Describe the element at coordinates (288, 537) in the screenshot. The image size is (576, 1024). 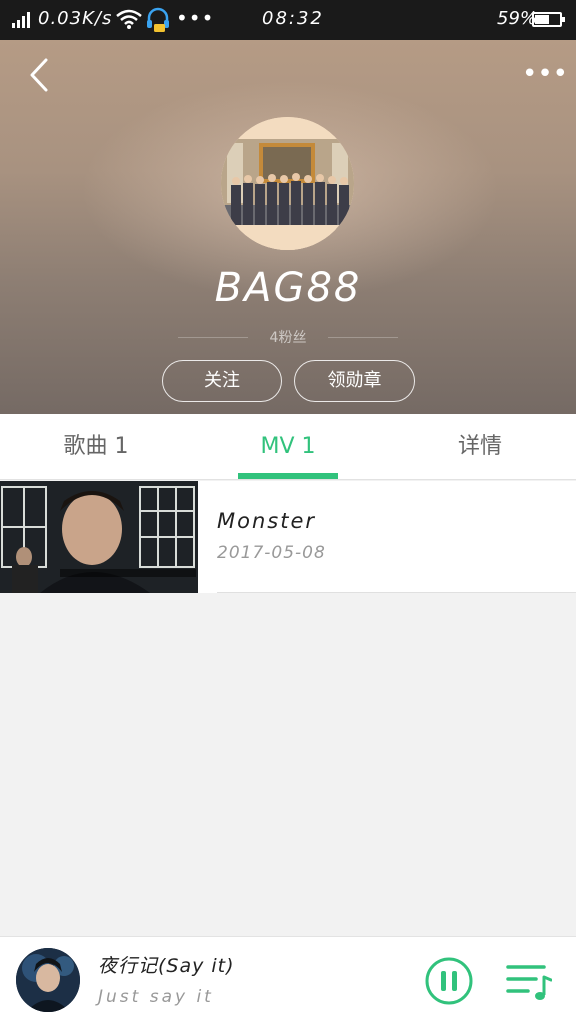
I see `mv-list-item: Monster 2017-05-08` at that location.